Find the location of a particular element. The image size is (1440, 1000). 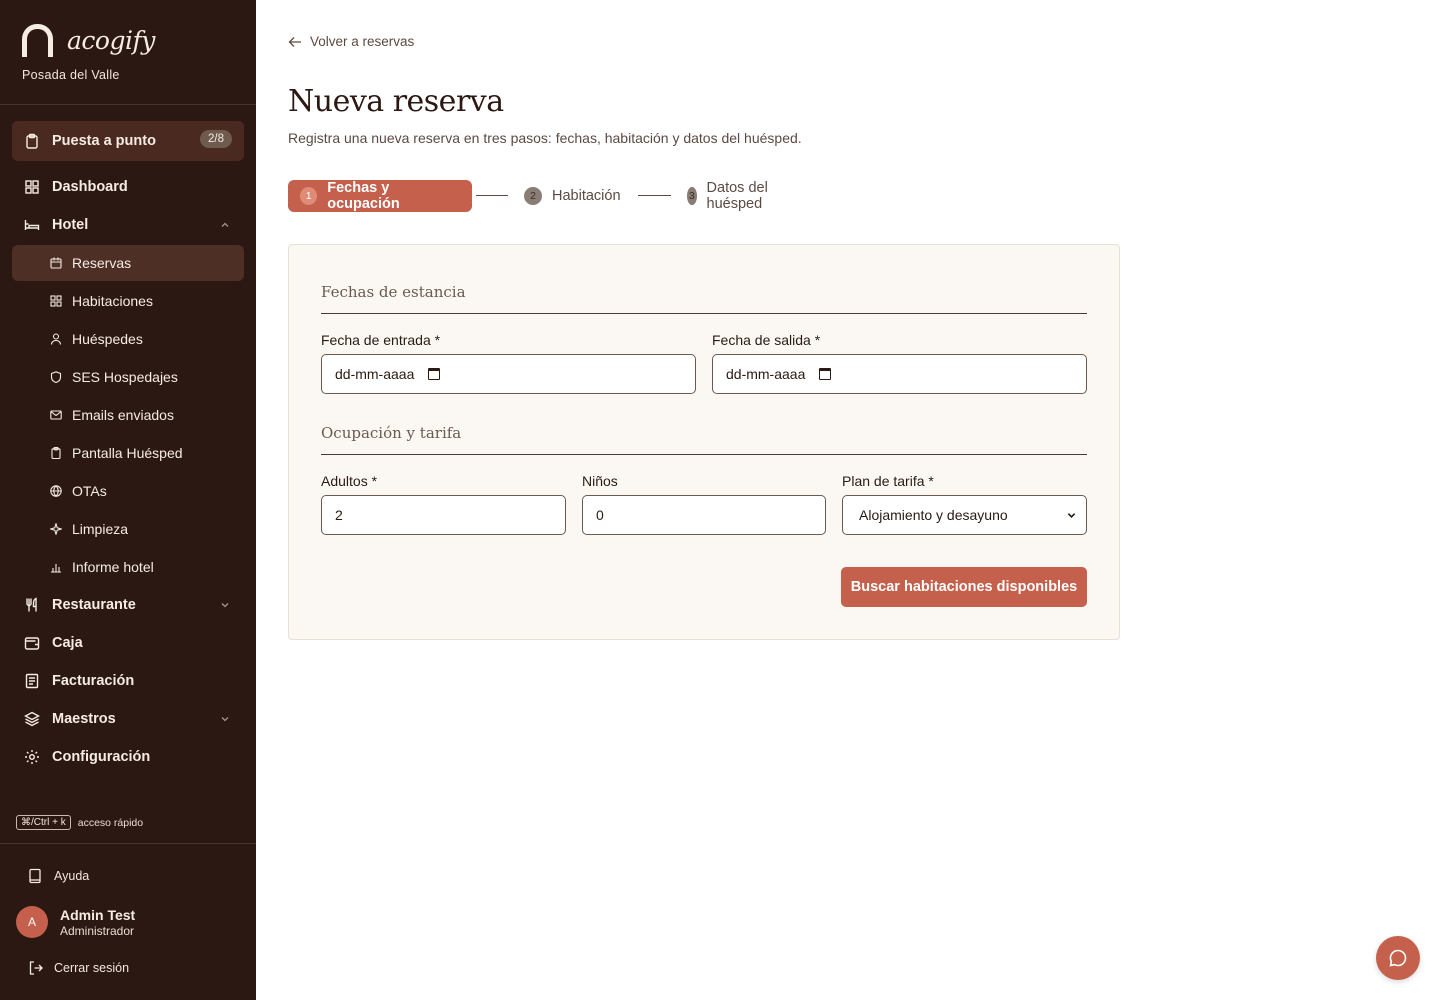

sidebar-item-label: Pantalla Huésped is located at coordinates (127, 453).